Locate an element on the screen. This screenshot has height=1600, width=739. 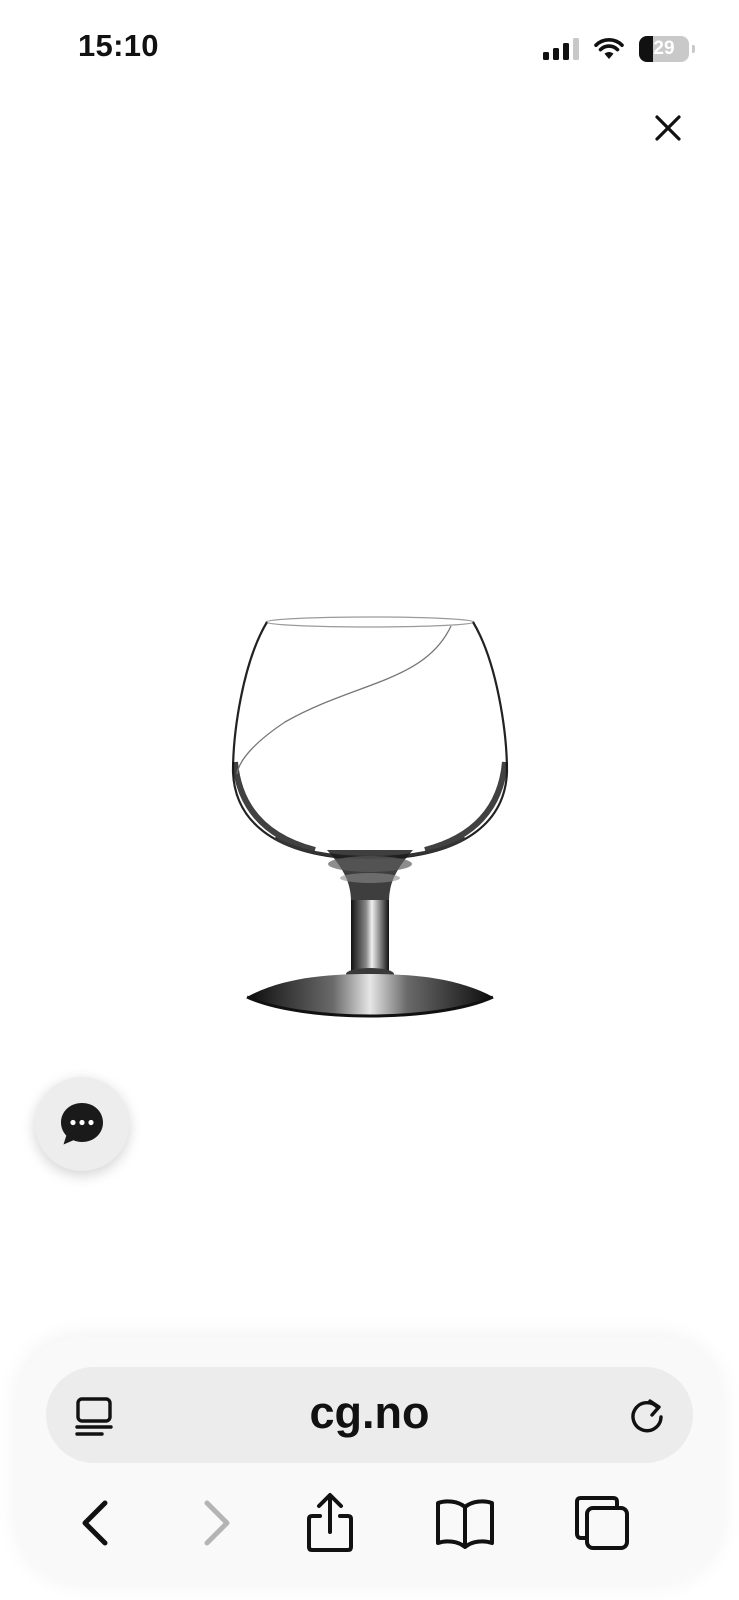
back-icon is located at coordinates (95, 1523).